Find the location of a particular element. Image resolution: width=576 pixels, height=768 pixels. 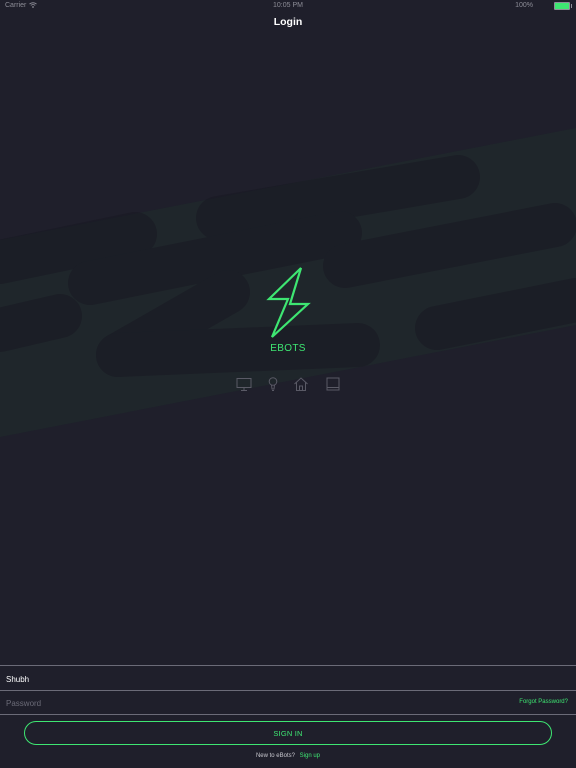

status-time: 10:05 PM is located at coordinates (288, 5).